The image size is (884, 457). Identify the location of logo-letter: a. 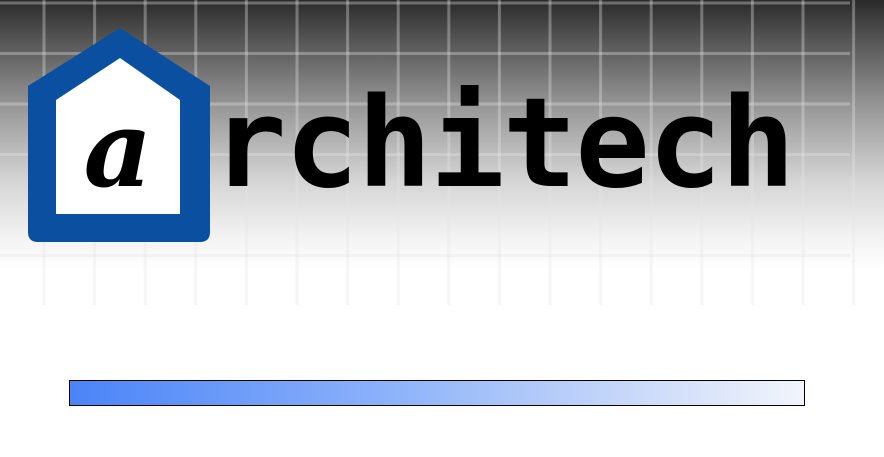
(118, 148).